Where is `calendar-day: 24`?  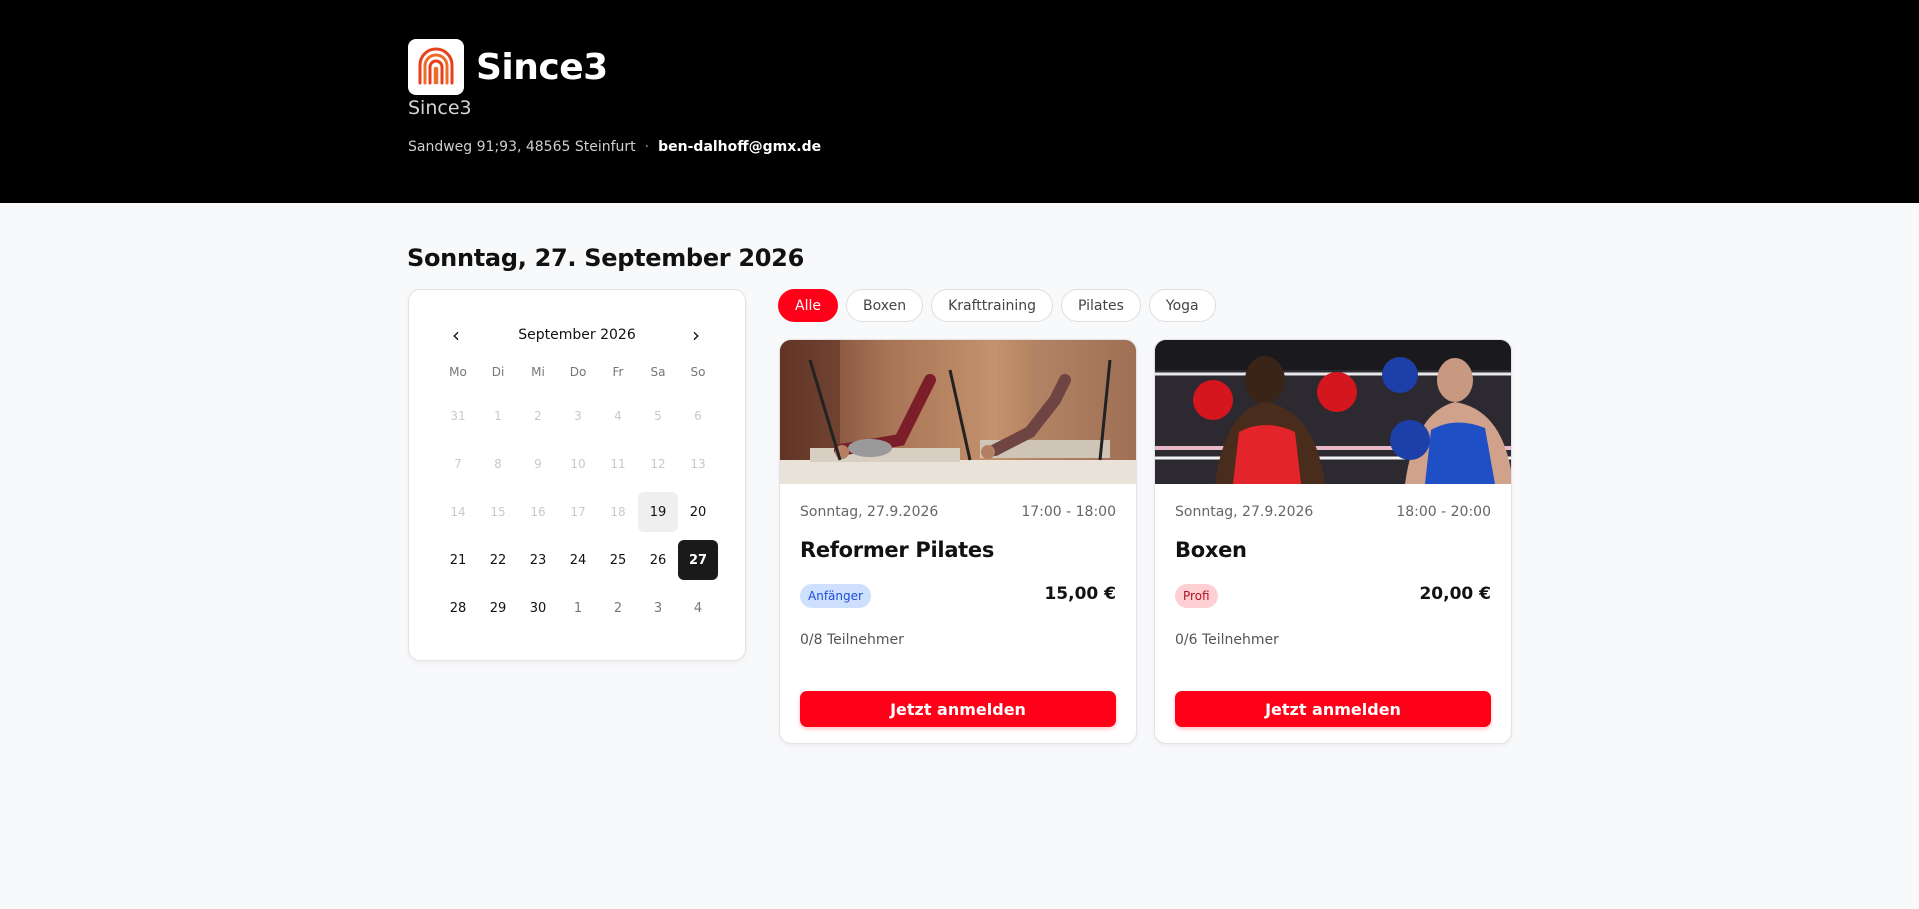 calendar-day: 24 is located at coordinates (578, 560).